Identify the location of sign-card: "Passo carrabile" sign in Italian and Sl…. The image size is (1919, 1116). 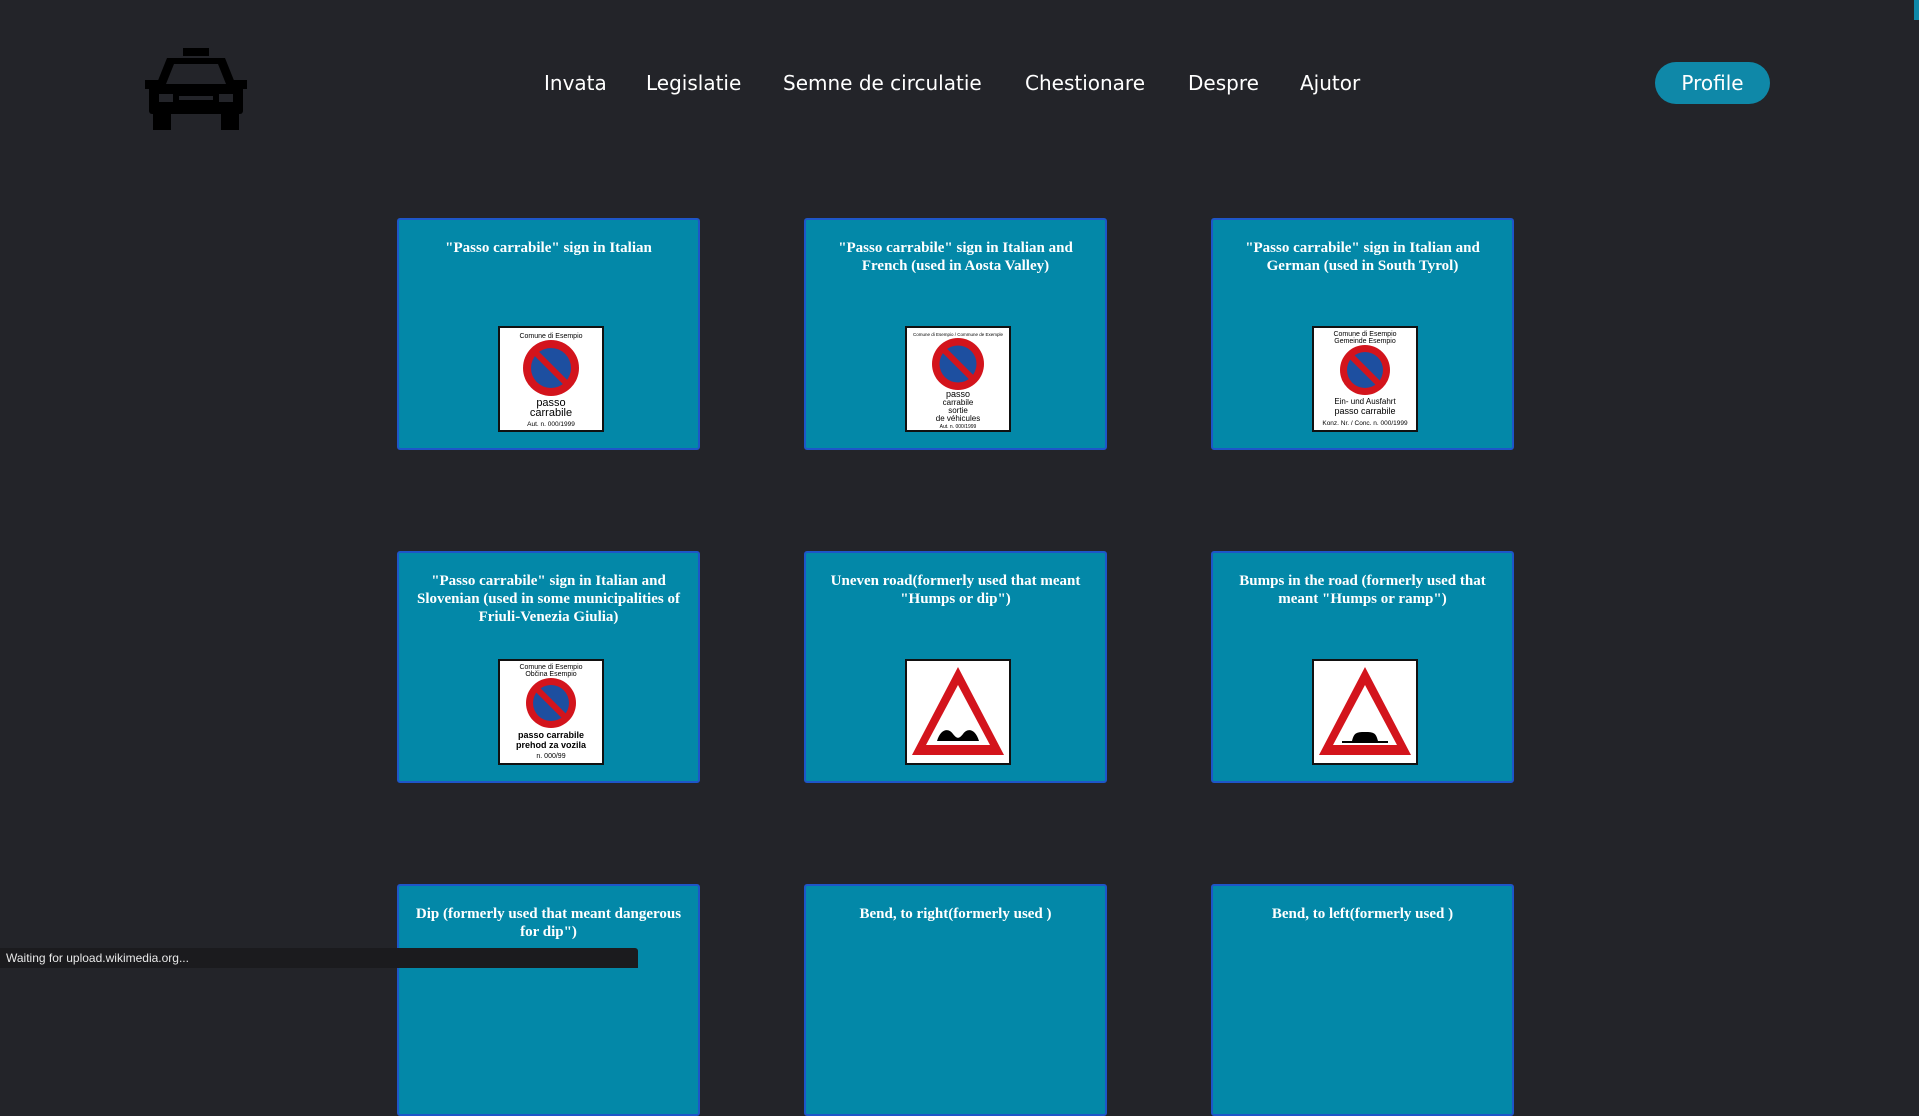
(548, 667).